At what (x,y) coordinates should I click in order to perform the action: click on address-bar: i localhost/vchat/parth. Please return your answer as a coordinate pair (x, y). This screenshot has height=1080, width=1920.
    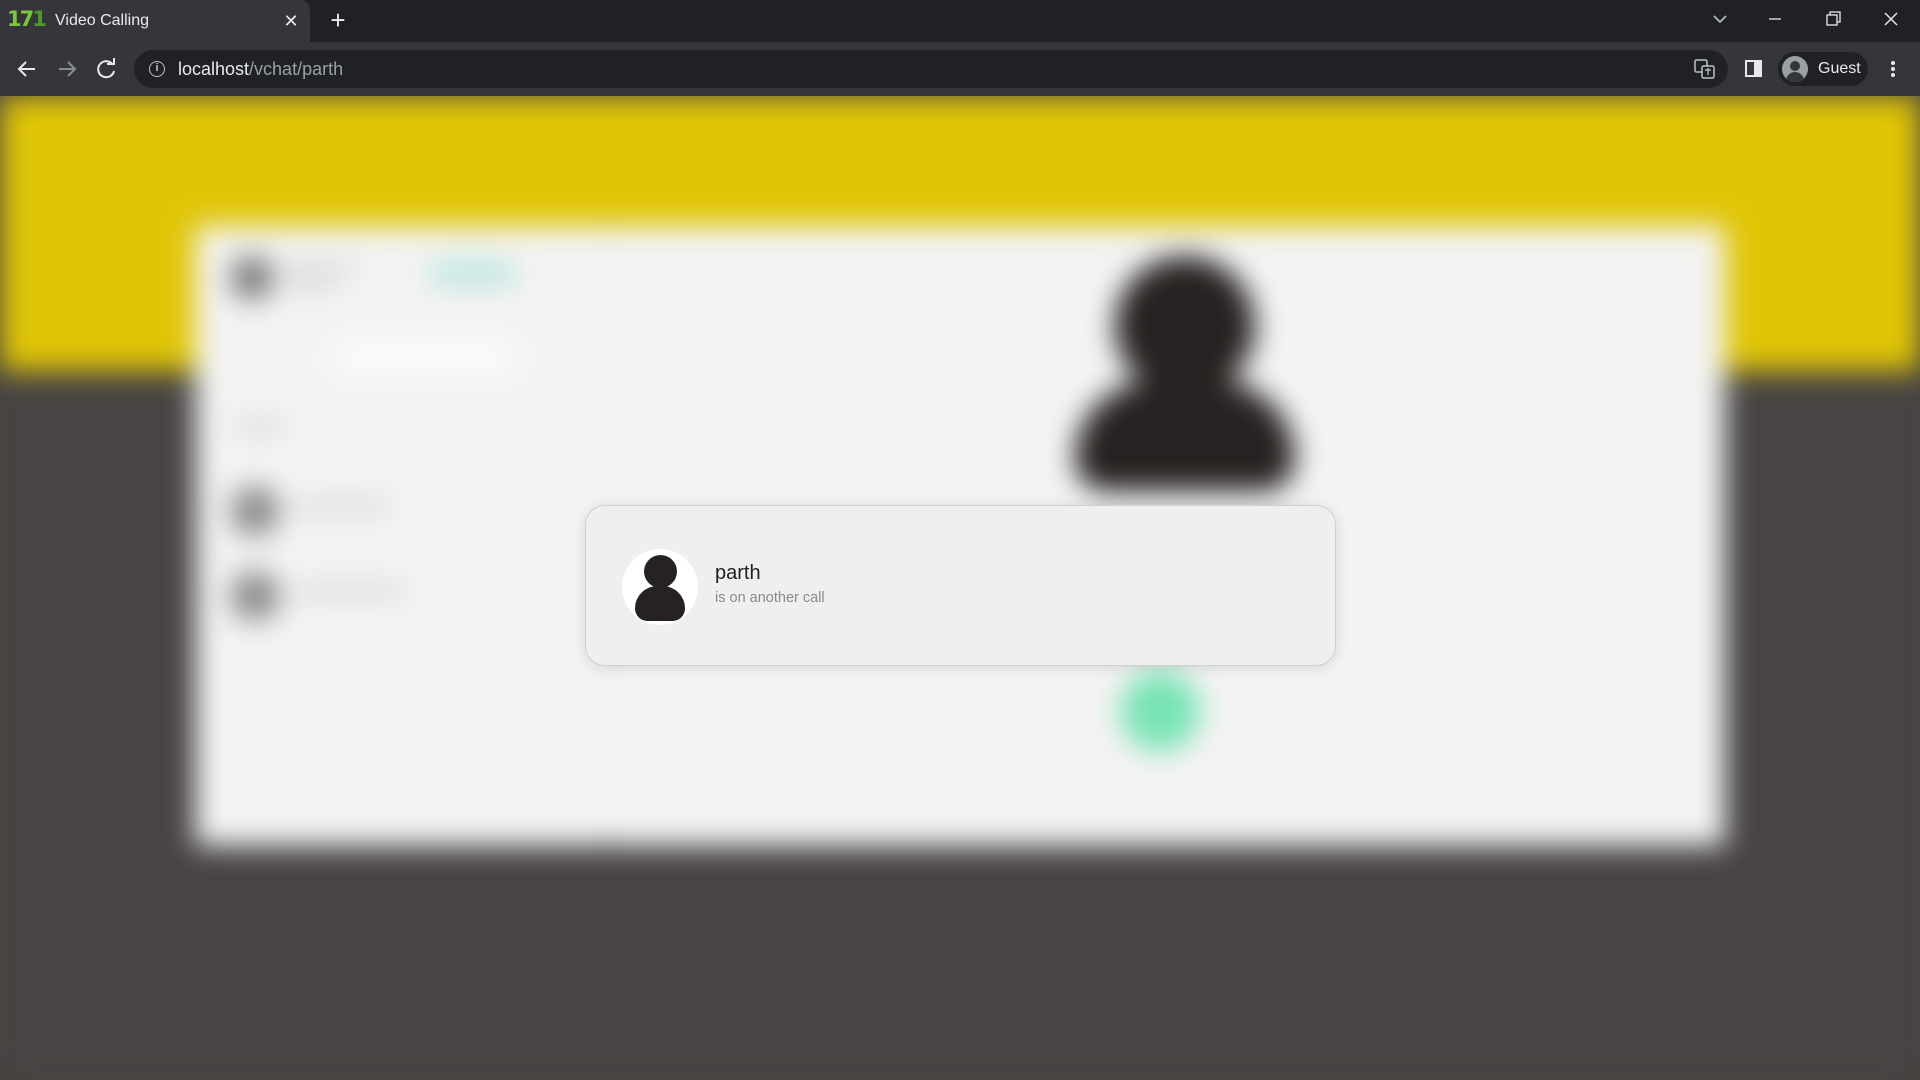
    Looking at the image, I should click on (931, 69).